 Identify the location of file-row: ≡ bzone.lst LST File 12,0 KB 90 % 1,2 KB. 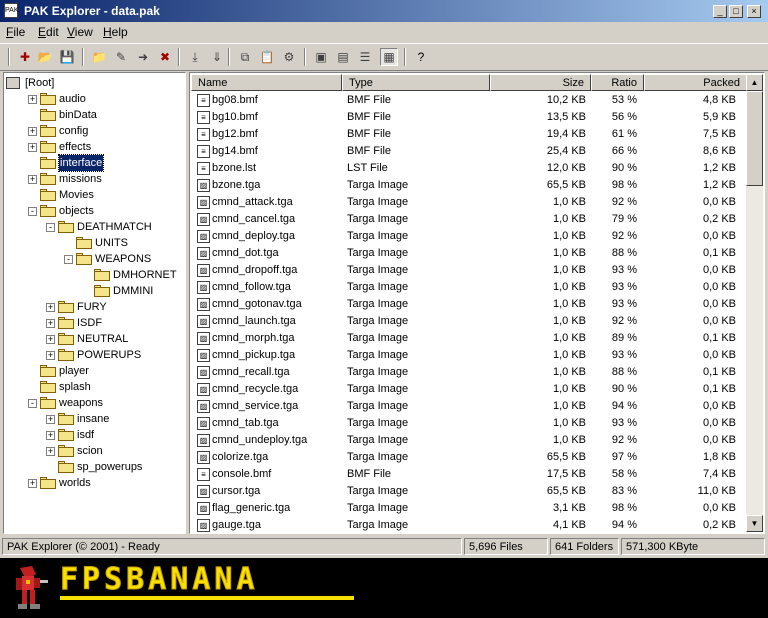
(468, 168).